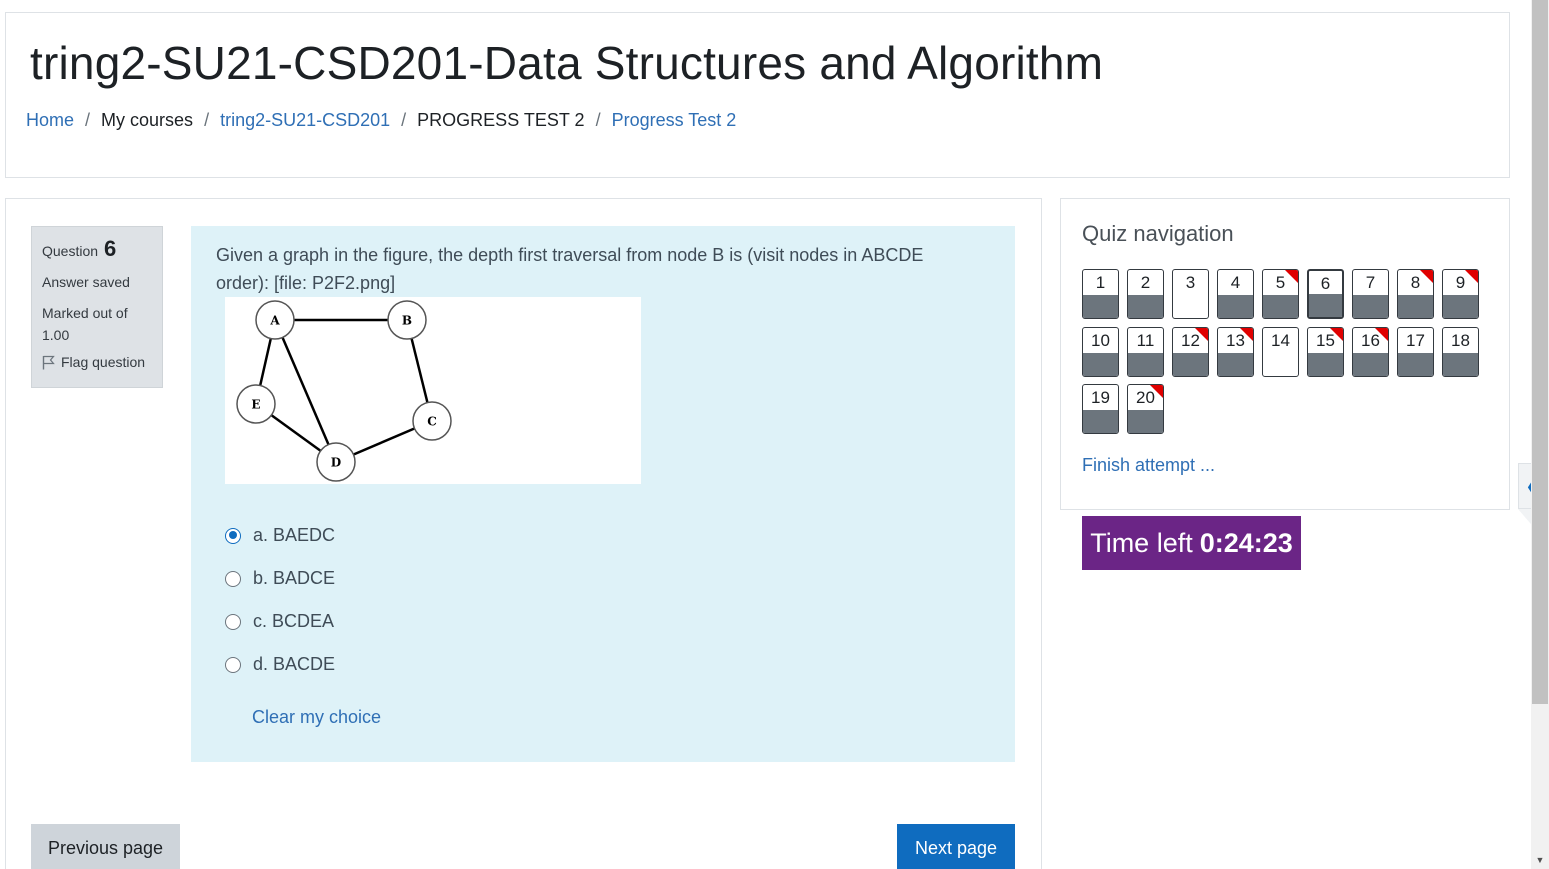 The height and width of the screenshot is (869, 1549). What do you see at coordinates (344, 391) in the screenshot?
I see `graph-diagram: A B C D E` at bounding box center [344, 391].